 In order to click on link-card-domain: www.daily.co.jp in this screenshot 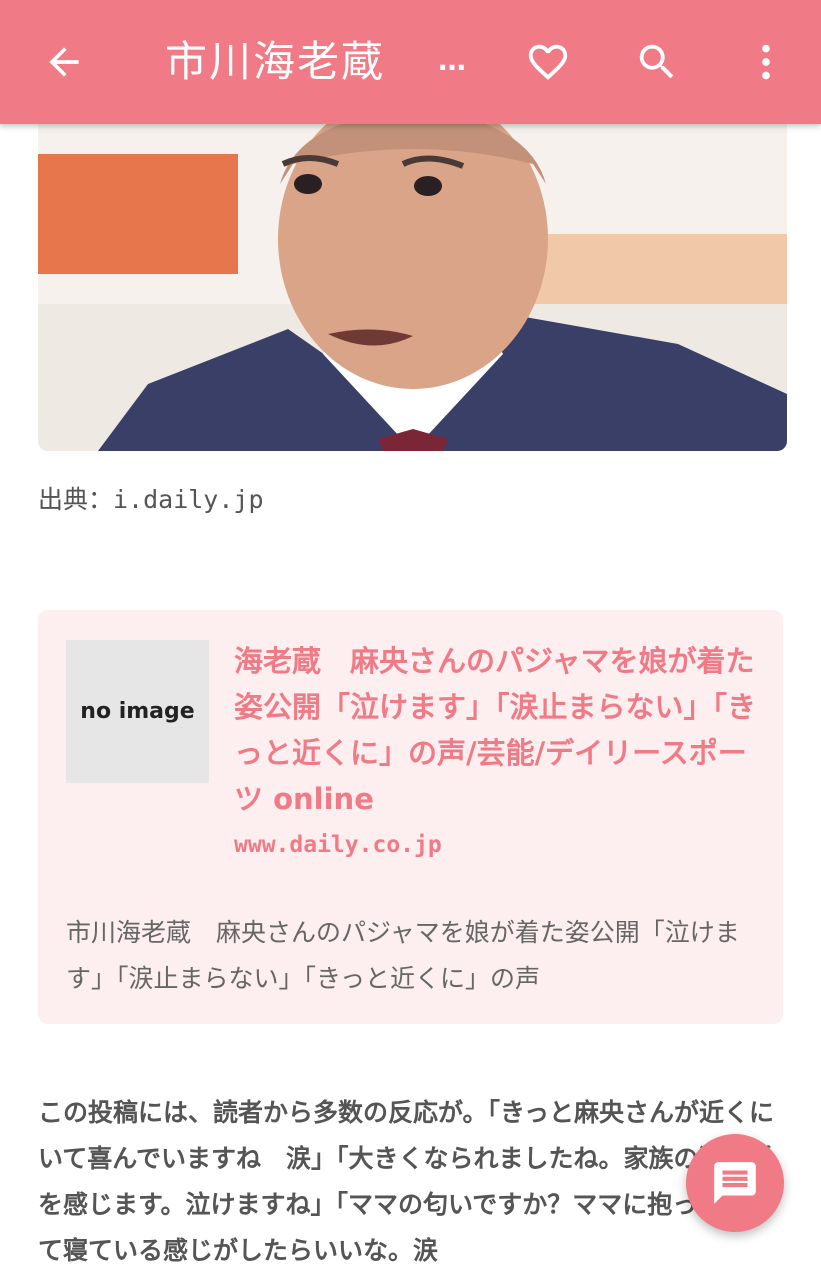, I will do `click(338, 845)`.